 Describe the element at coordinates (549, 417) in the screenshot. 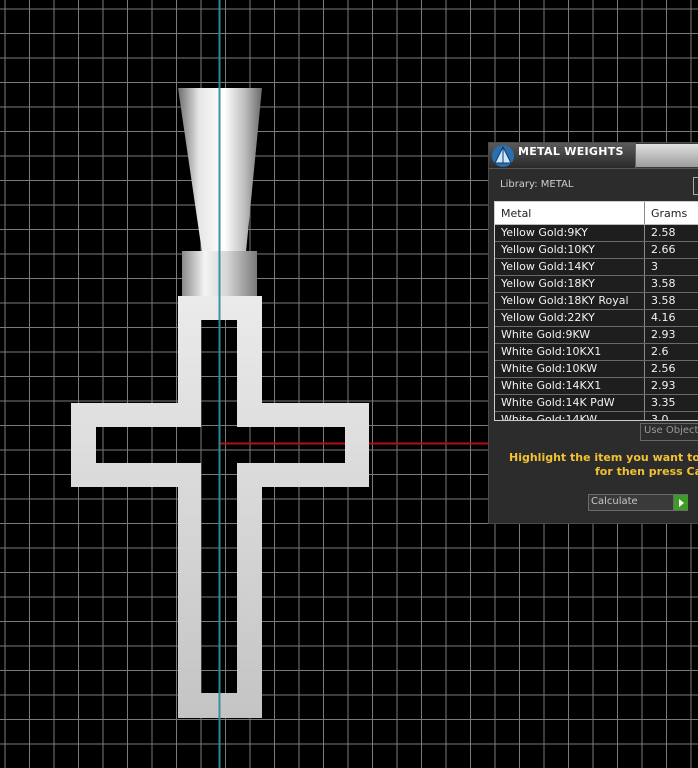

I see `metal-name-cell: White Gold:14KW` at that location.